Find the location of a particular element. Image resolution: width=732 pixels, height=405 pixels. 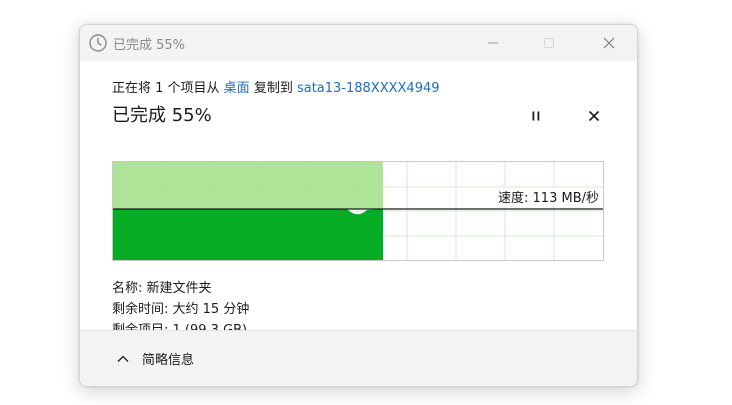

copy-description: 正在将 1 个项目从 桌面 复制到 sata13-188XXXX4949 is located at coordinates (276, 86).